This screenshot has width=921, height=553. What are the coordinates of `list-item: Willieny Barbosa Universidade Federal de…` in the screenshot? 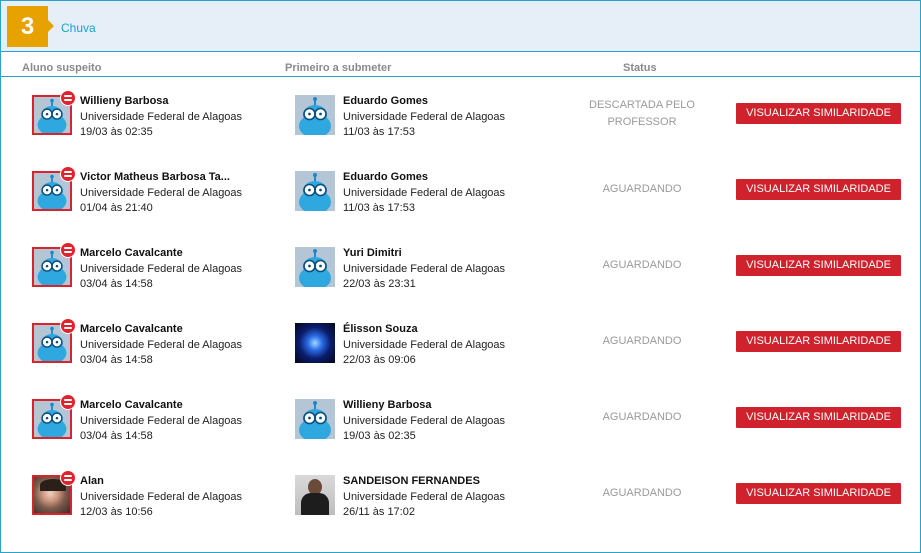 It's located at (460, 115).